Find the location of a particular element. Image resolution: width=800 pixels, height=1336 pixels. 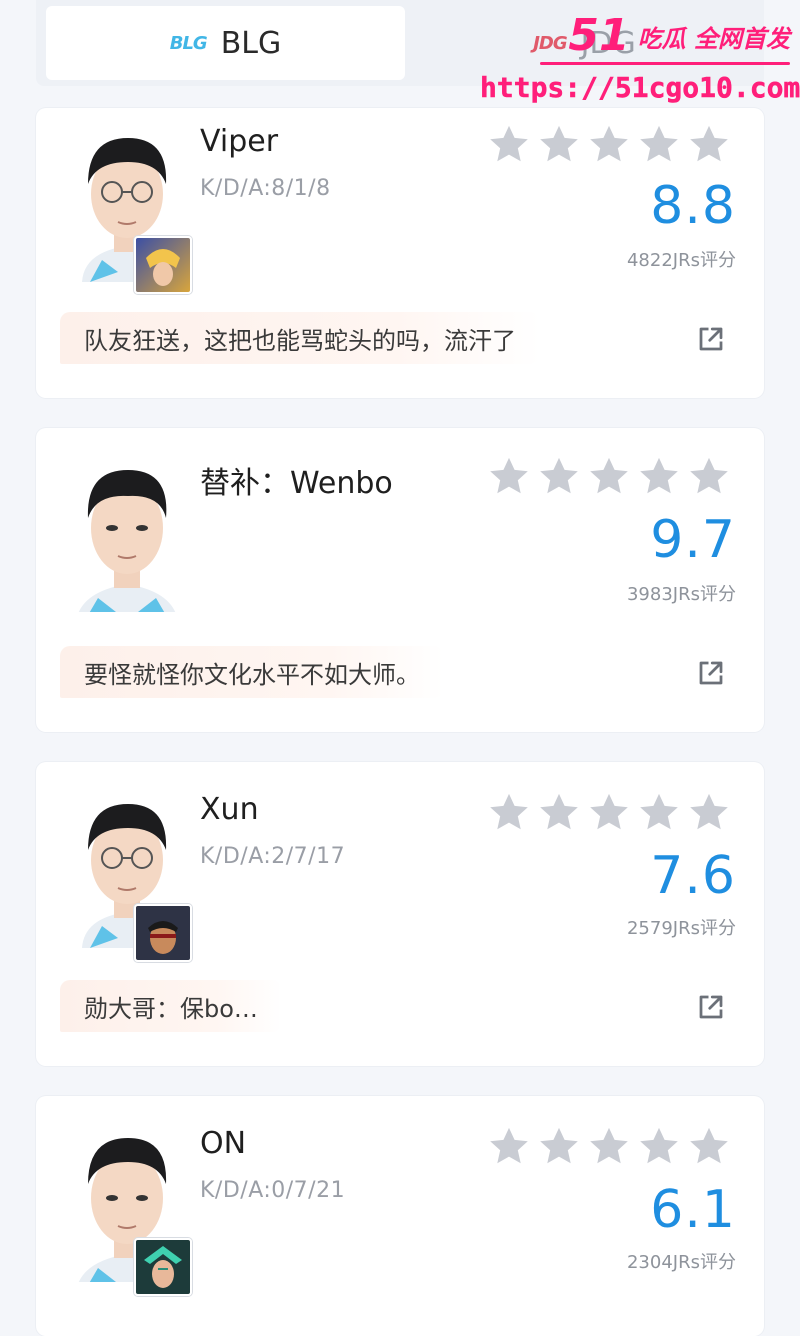

tab-blg: BLG BLG is located at coordinates (225, 43).